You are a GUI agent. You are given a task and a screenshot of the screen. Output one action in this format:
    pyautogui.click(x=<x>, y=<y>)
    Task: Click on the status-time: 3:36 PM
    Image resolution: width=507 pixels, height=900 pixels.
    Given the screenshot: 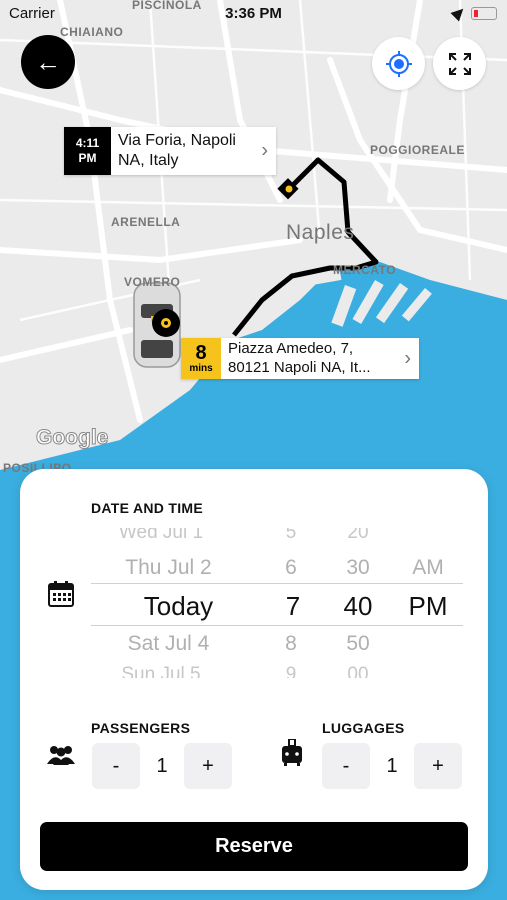 What is the action you would take?
    pyautogui.click(x=253, y=13)
    